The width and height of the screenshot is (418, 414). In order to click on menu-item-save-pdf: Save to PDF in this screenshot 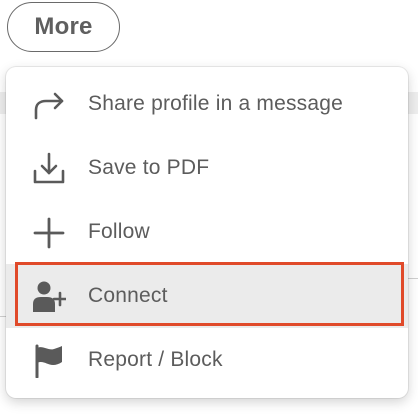, I will do `click(207, 168)`.